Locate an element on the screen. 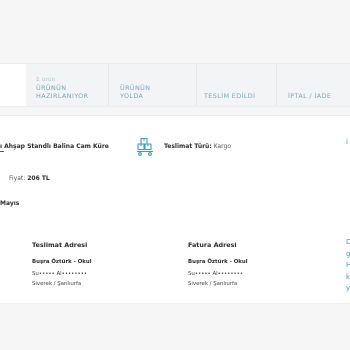 This screenshot has width=350, height=350. edge-link: y is located at coordinates (348, 289).